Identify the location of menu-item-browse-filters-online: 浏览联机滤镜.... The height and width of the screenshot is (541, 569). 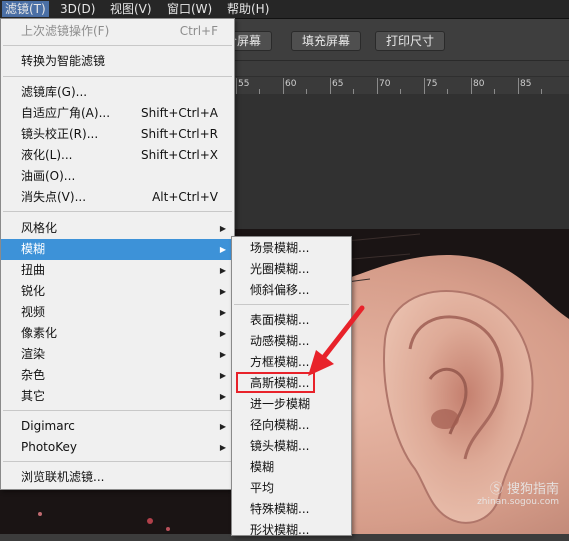
(117, 477).